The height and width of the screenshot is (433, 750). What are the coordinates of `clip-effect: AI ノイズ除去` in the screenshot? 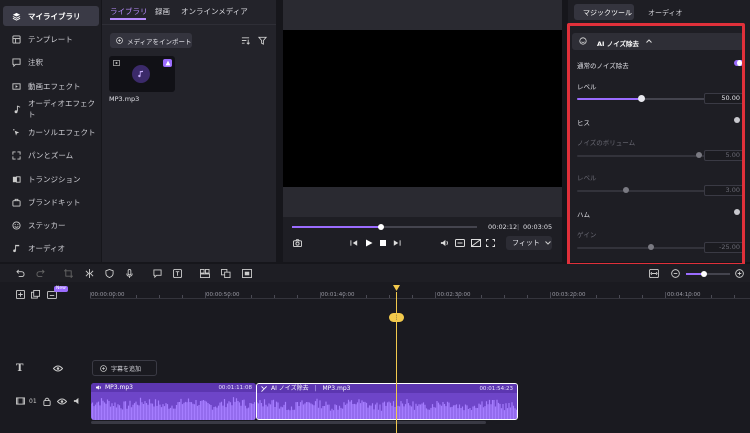 It's located at (290, 388).